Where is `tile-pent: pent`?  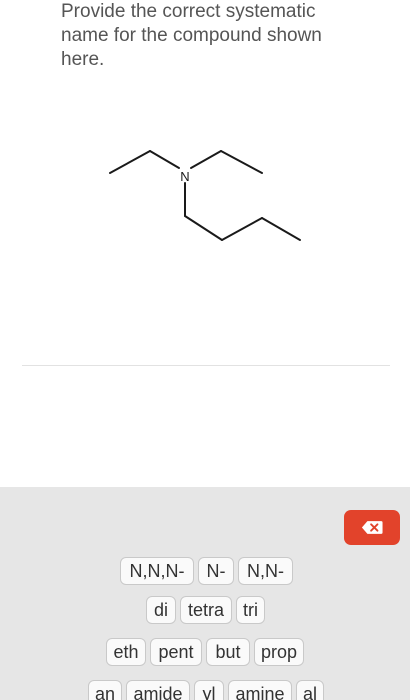 tile-pent: pent is located at coordinates (176, 652).